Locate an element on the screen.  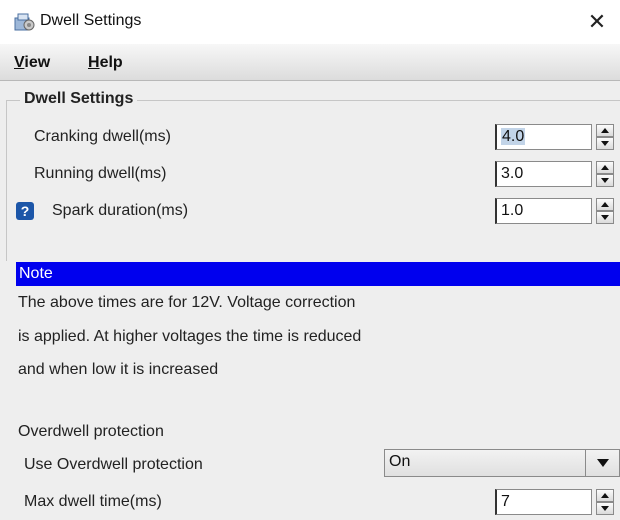
running-dwell-label: Running dwell(ms) is located at coordinates (100, 173).